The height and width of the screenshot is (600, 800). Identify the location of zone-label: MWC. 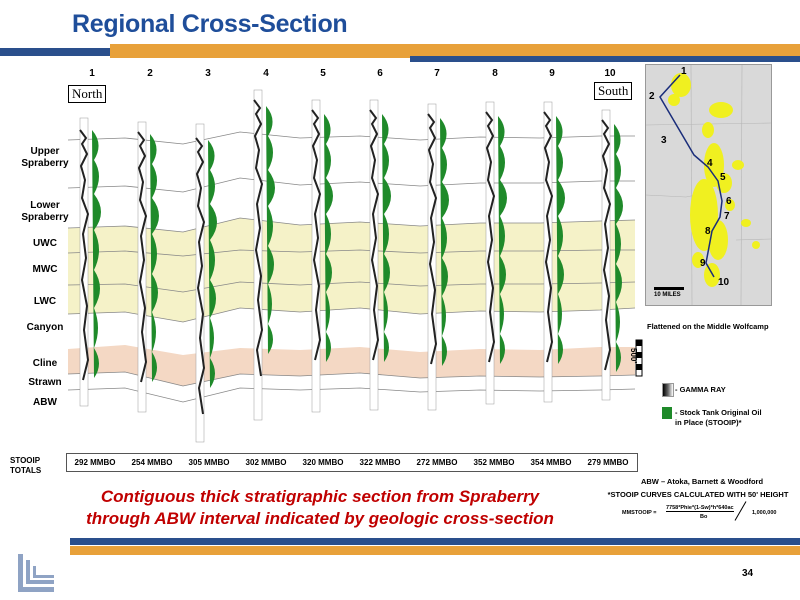
(45, 269).